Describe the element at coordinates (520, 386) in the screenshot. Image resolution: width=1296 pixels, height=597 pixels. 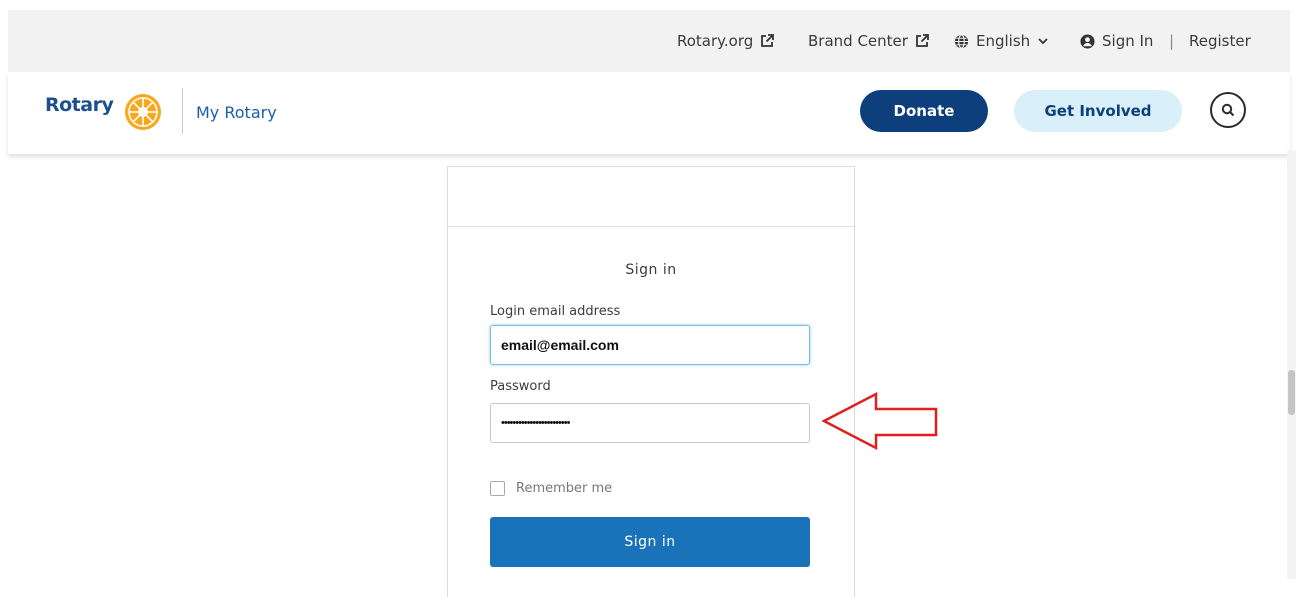
I see `password-label: Password` at that location.